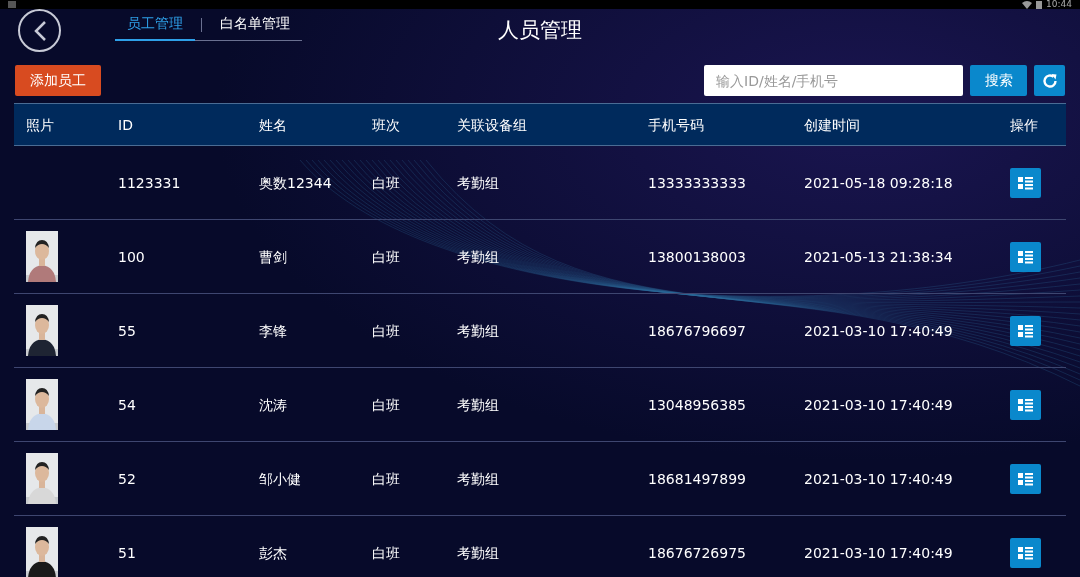 This screenshot has width=1080, height=577. What do you see at coordinates (540, 30) in the screenshot?
I see `page-title: 人员管理` at bounding box center [540, 30].